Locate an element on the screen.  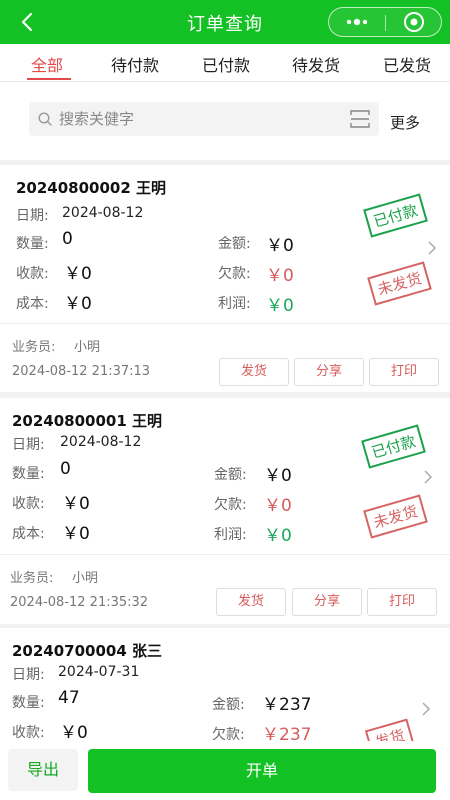
tab-pending-shipment: 待发货 is located at coordinates (316, 64).